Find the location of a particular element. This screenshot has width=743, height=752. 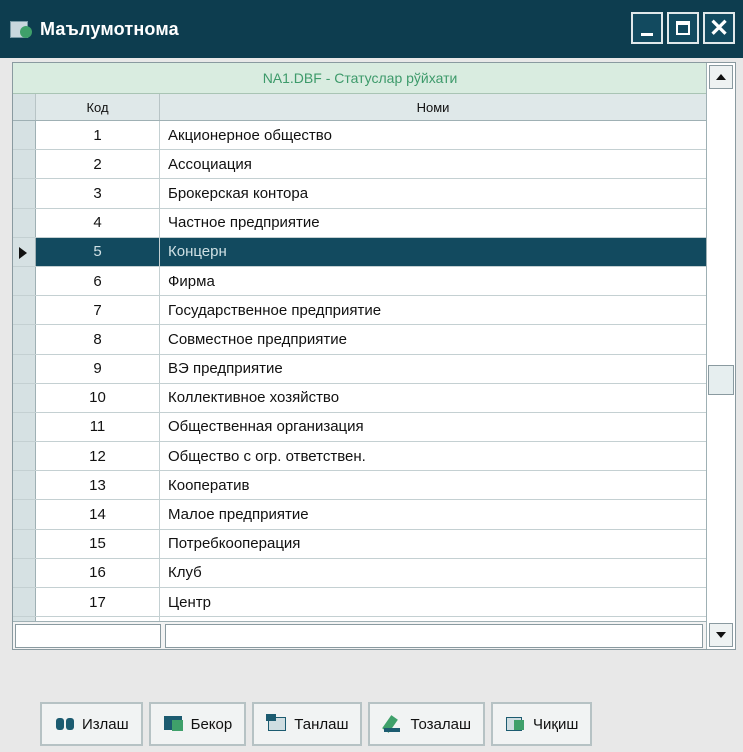

cell-nomi: Общественная организация is located at coordinates (433, 427).